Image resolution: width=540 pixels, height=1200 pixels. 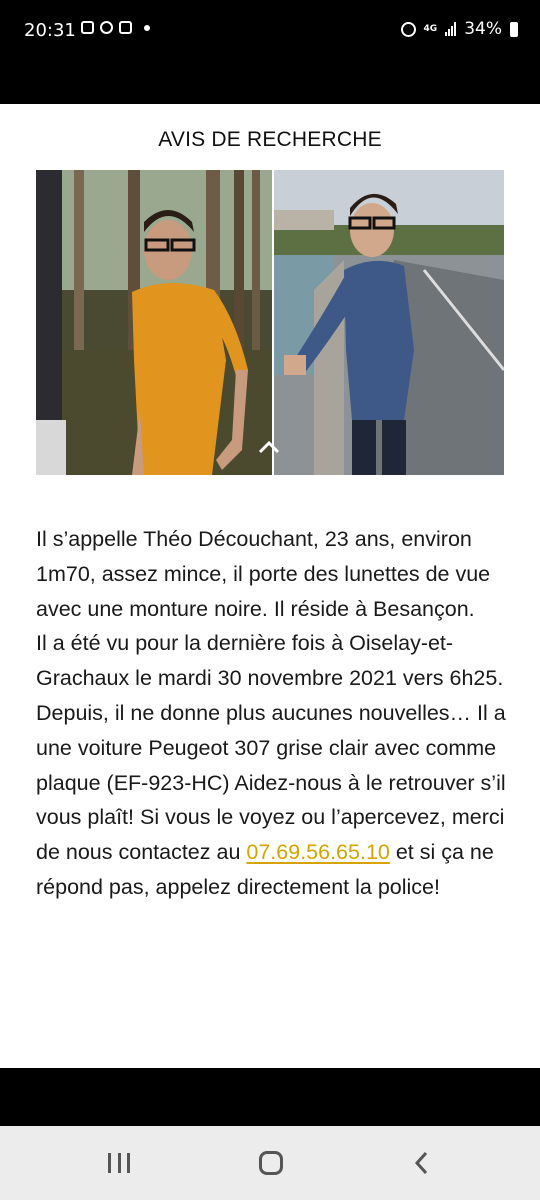 What do you see at coordinates (422, 1163) in the screenshot?
I see `back-icon` at bounding box center [422, 1163].